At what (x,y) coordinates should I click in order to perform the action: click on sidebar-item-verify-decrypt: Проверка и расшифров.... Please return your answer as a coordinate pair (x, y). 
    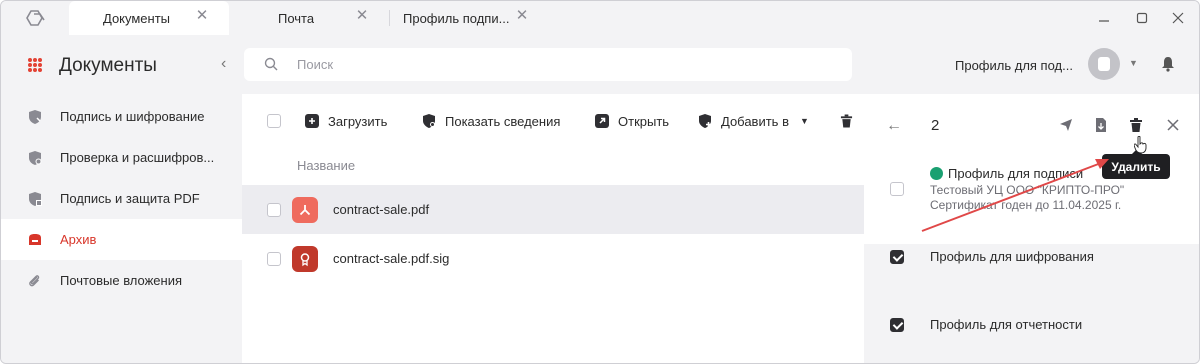
    Looking at the image, I should click on (121, 157).